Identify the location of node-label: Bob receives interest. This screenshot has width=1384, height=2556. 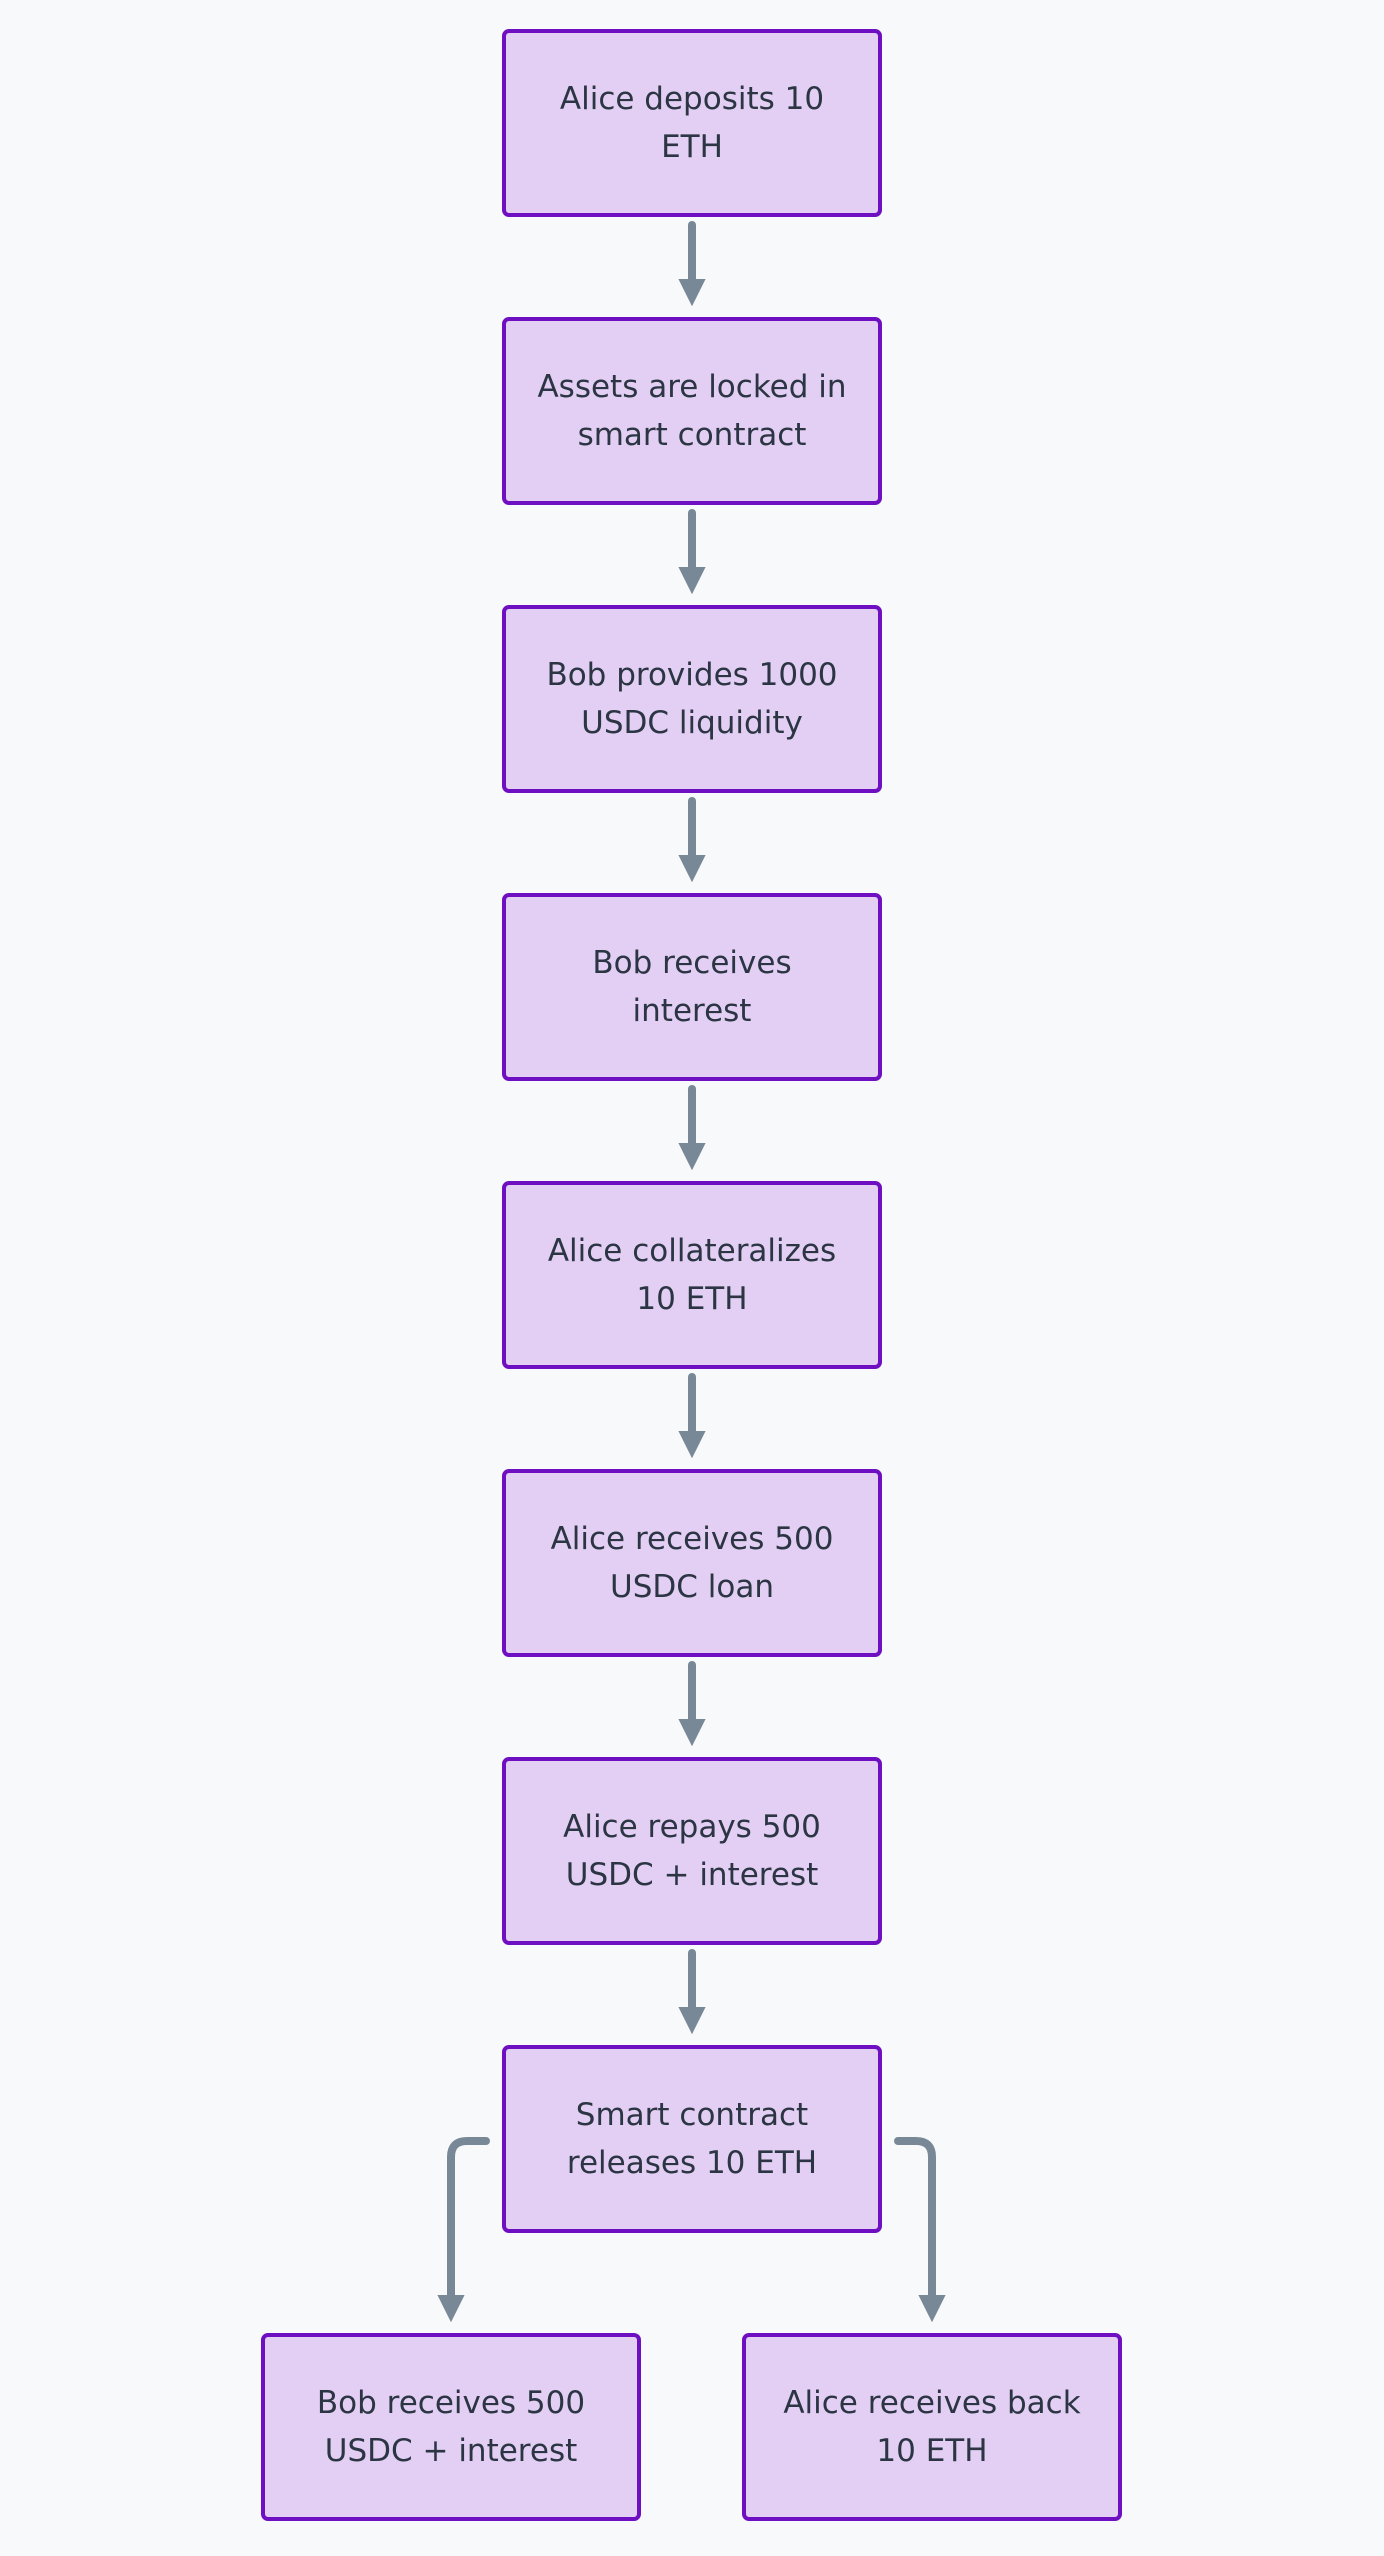
(692, 987).